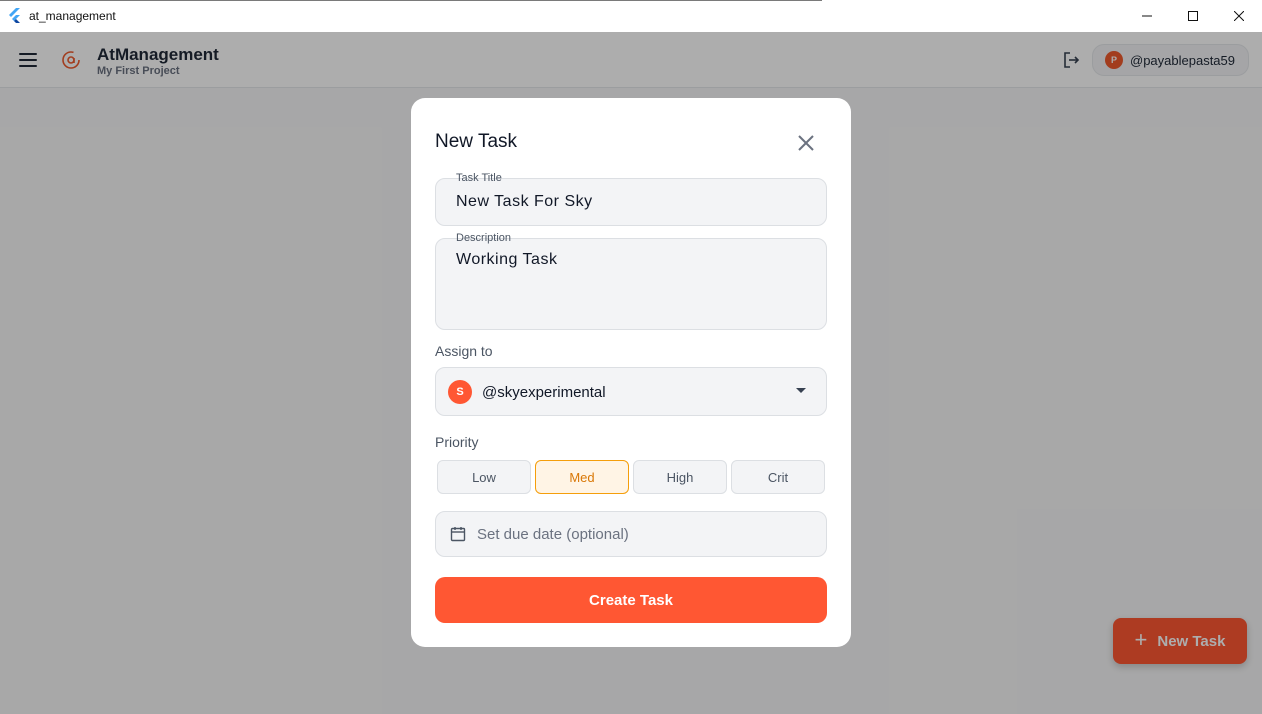 This screenshot has width=1262, height=714. I want to click on priority-selector: Low Med High Crit, so click(631, 477).